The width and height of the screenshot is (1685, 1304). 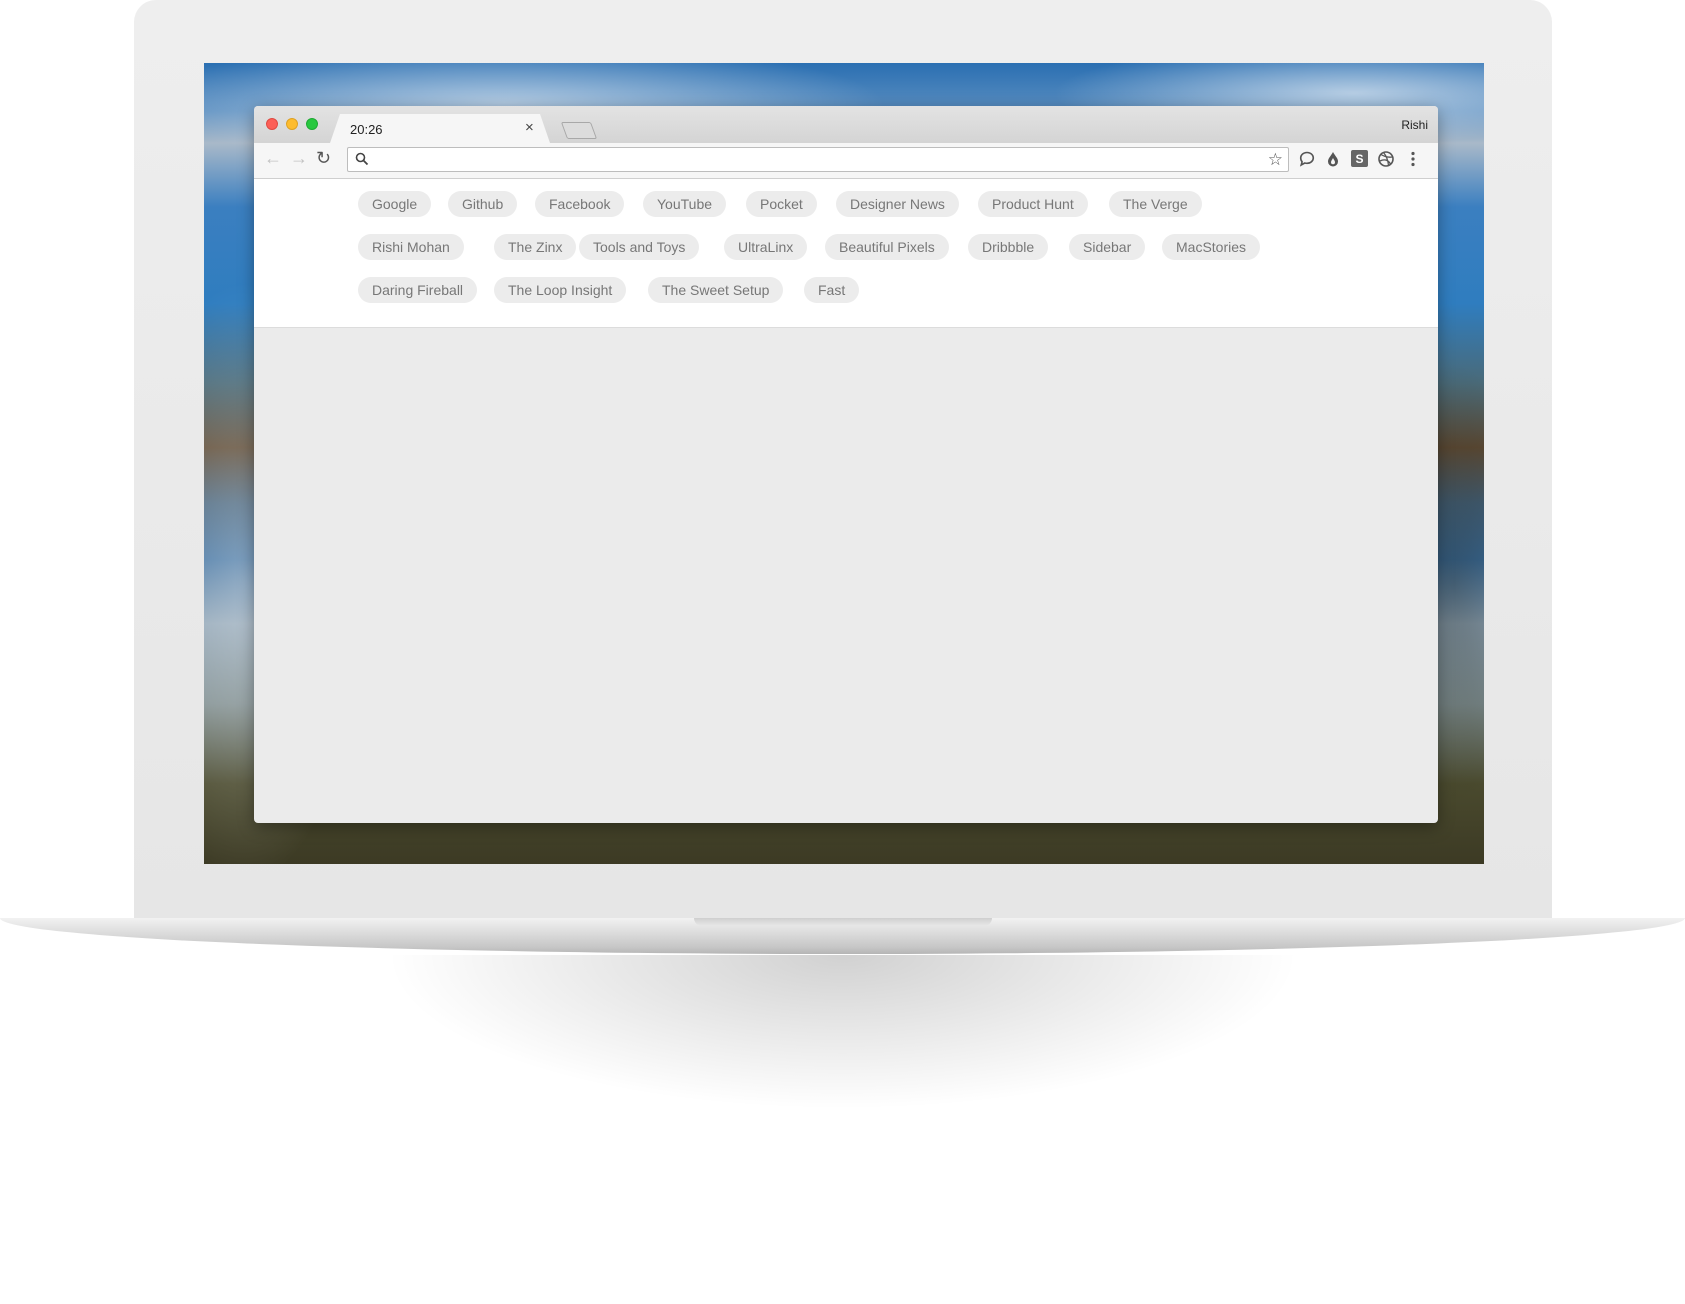 What do you see at coordinates (846, 124) in the screenshot?
I see `title-bar: 20:26 × Rishi` at bounding box center [846, 124].